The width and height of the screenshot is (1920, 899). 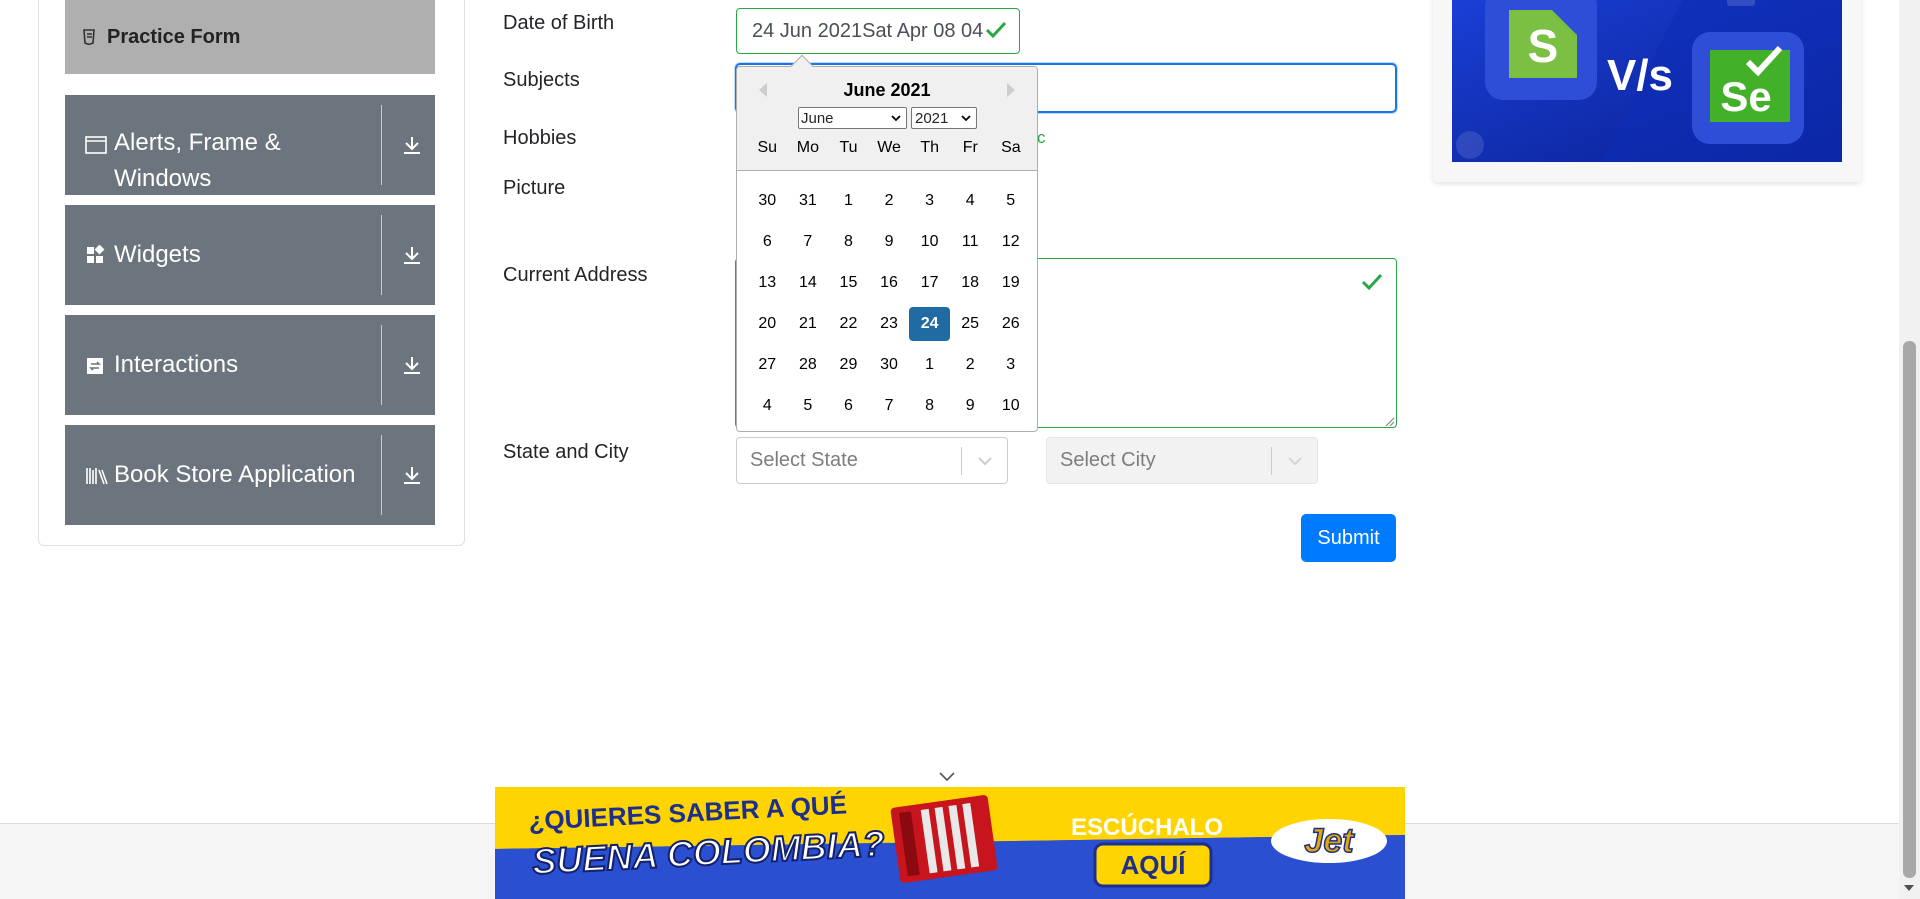 I want to click on city-select: Select City, so click(x=1182, y=460).